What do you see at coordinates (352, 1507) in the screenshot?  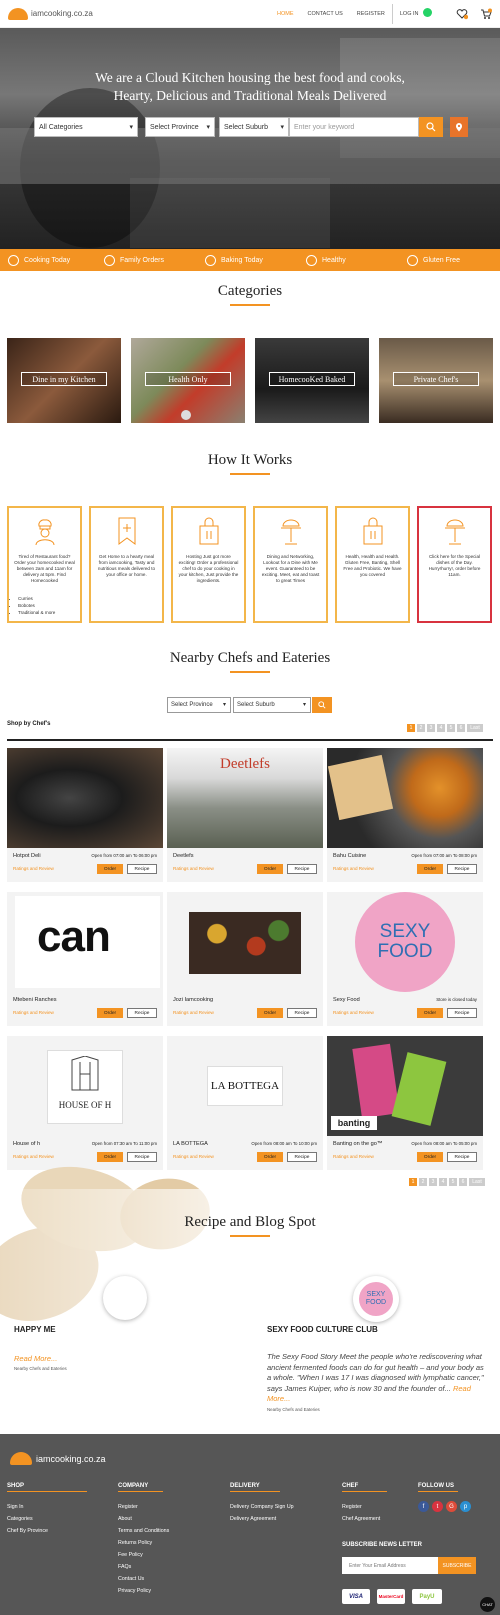 I see `footer-link: Register` at bounding box center [352, 1507].